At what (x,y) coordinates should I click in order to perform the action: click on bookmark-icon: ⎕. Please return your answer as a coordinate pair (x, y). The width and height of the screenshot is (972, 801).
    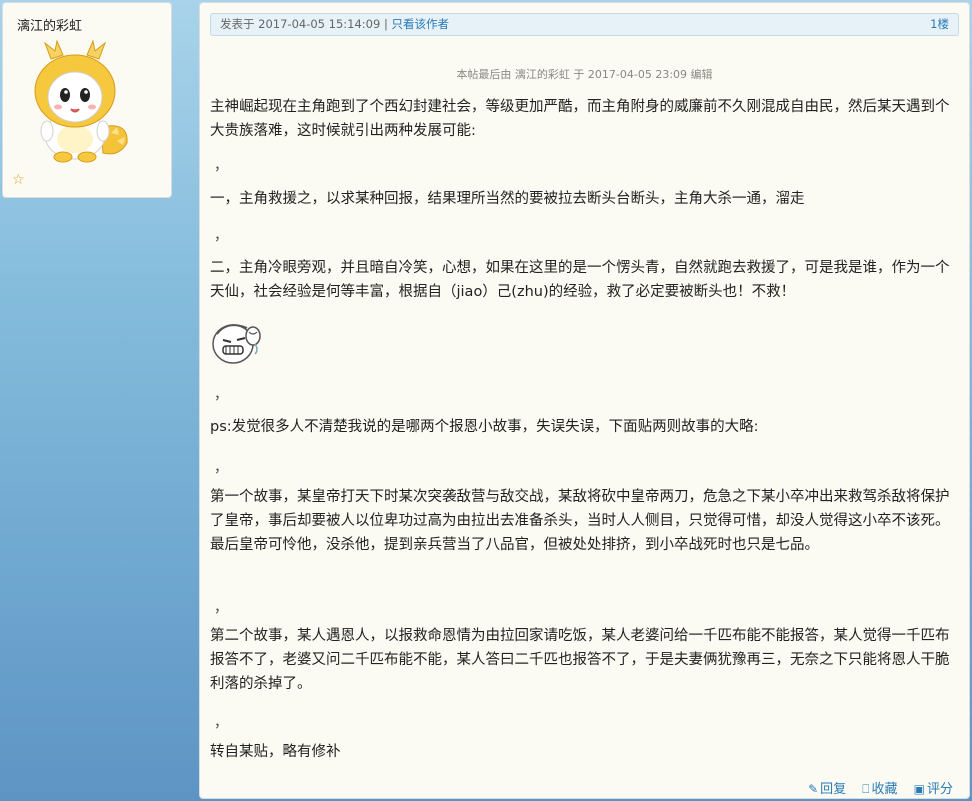
    Looking at the image, I should click on (866, 789).